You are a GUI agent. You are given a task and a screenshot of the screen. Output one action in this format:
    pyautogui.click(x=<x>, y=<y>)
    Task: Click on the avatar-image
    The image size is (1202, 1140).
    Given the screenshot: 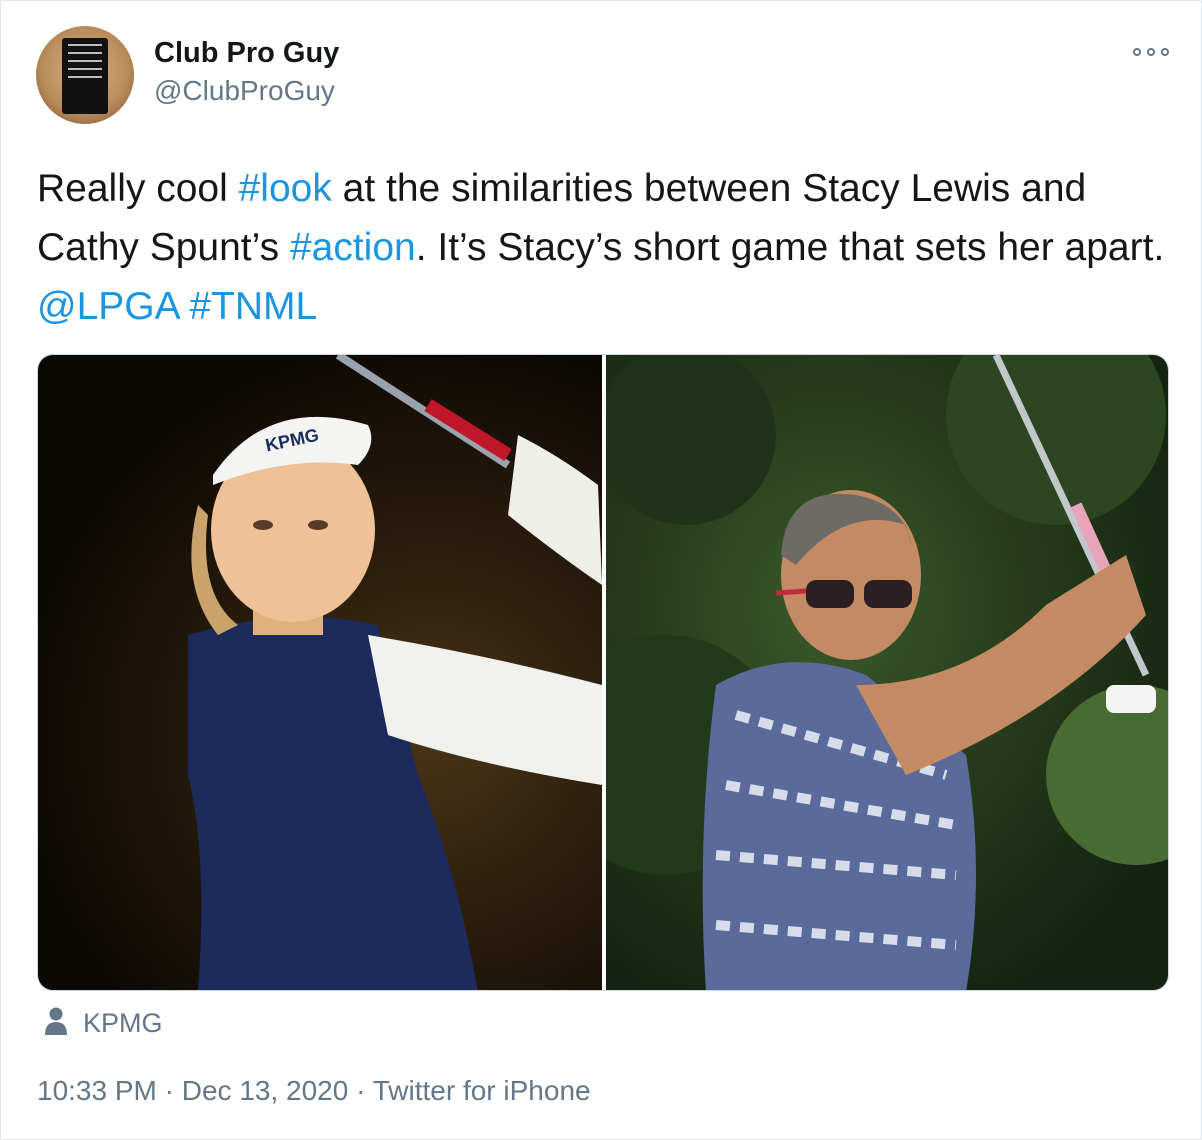 What is the action you would take?
    pyautogui.click(x=85, y=76)
    